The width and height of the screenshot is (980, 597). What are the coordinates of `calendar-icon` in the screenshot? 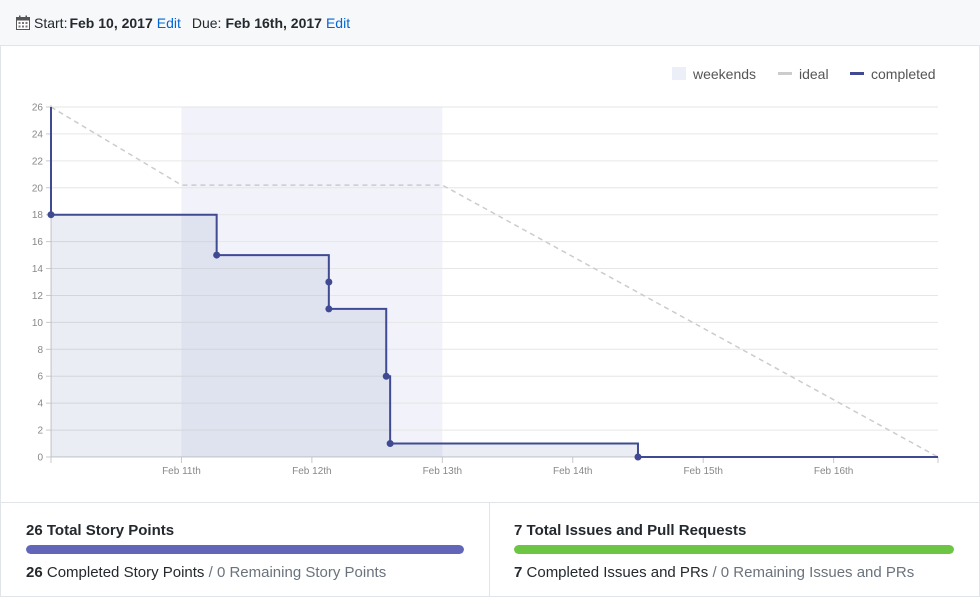 It's located at (23, 22).